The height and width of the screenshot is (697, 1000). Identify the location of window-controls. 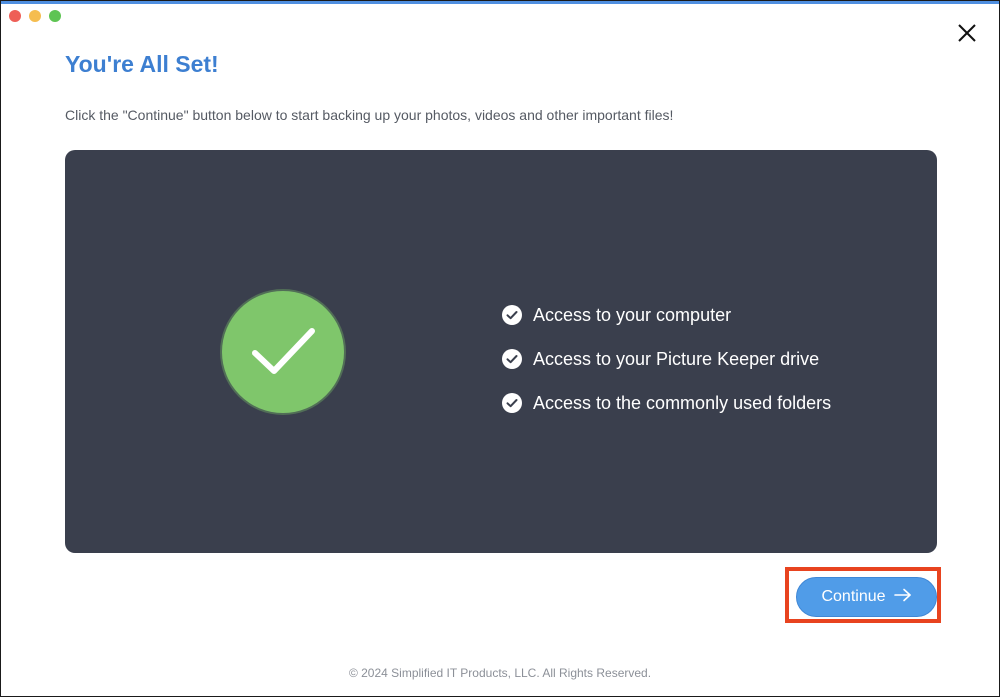
(35, 16).